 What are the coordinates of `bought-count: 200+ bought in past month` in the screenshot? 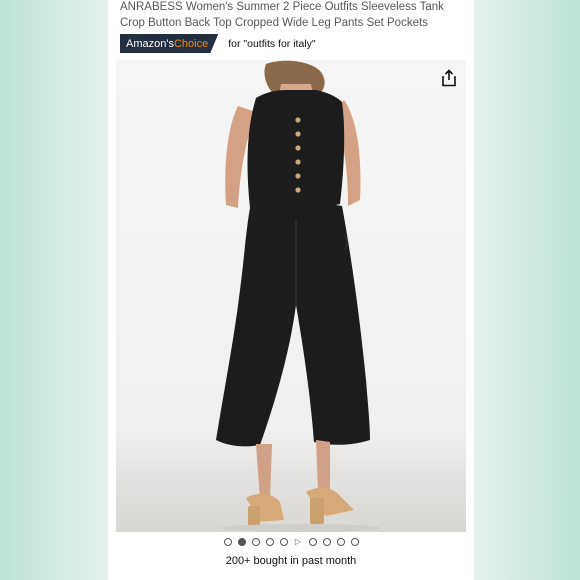 It's located at (291, 561).